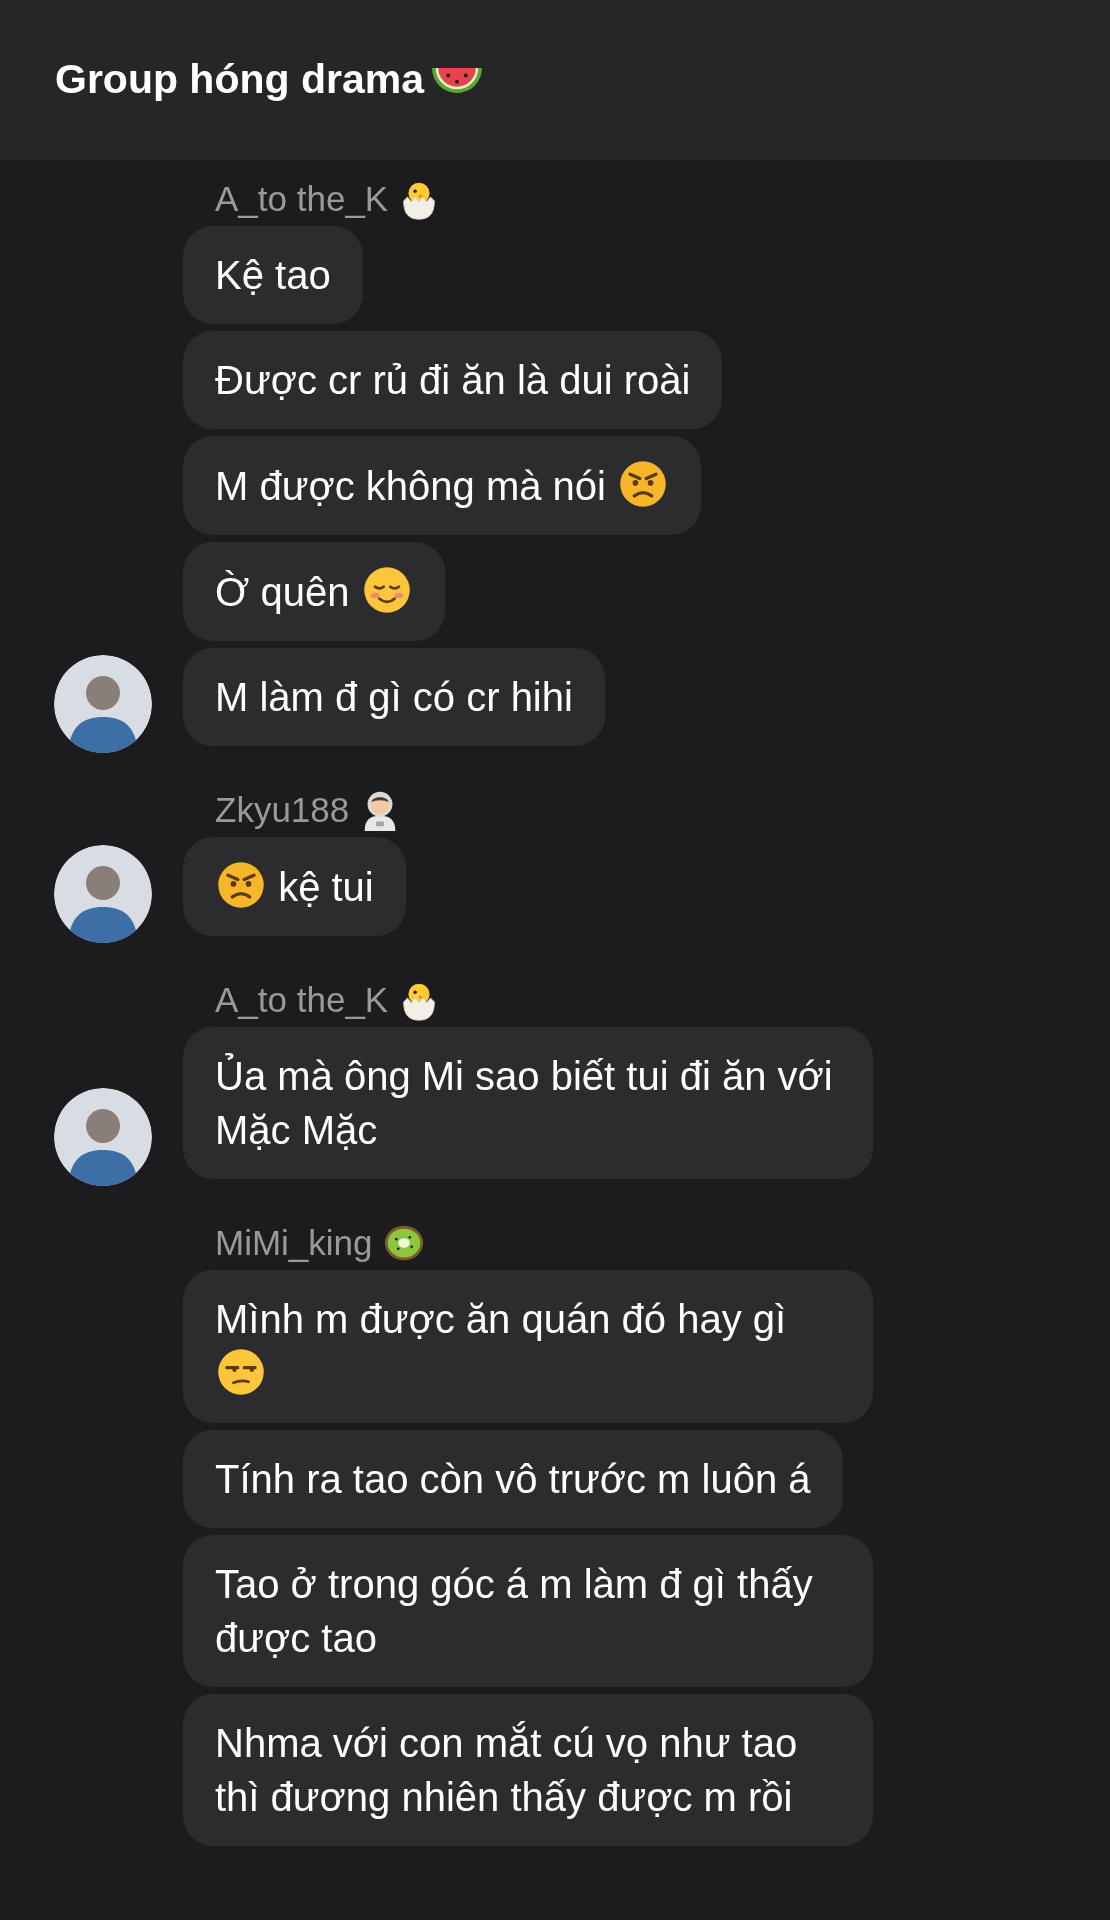  I want to click on sender-name: MiMi_king, so click(294, 1242).